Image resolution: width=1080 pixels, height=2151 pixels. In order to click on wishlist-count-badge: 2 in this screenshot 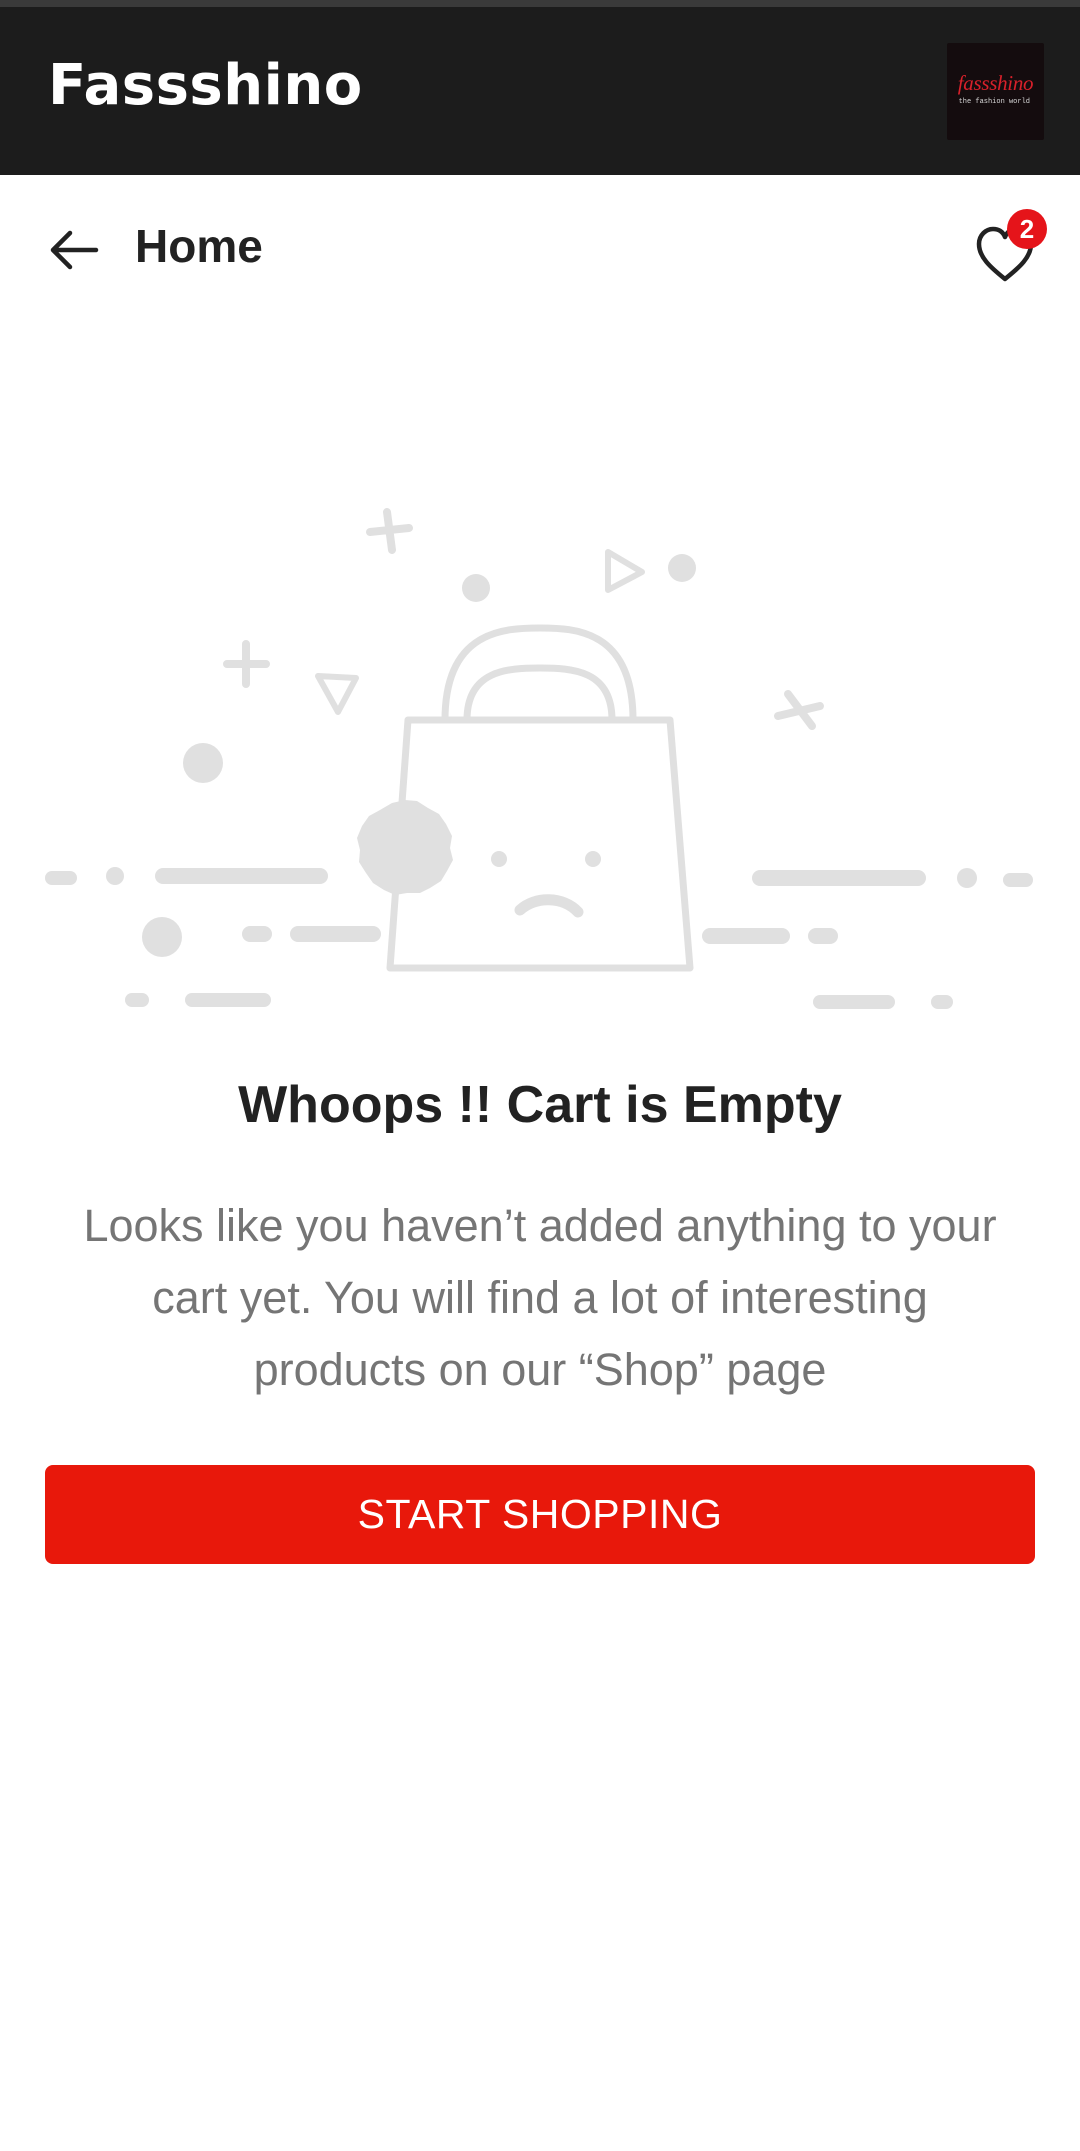, I will do `click(1027, 229)`.